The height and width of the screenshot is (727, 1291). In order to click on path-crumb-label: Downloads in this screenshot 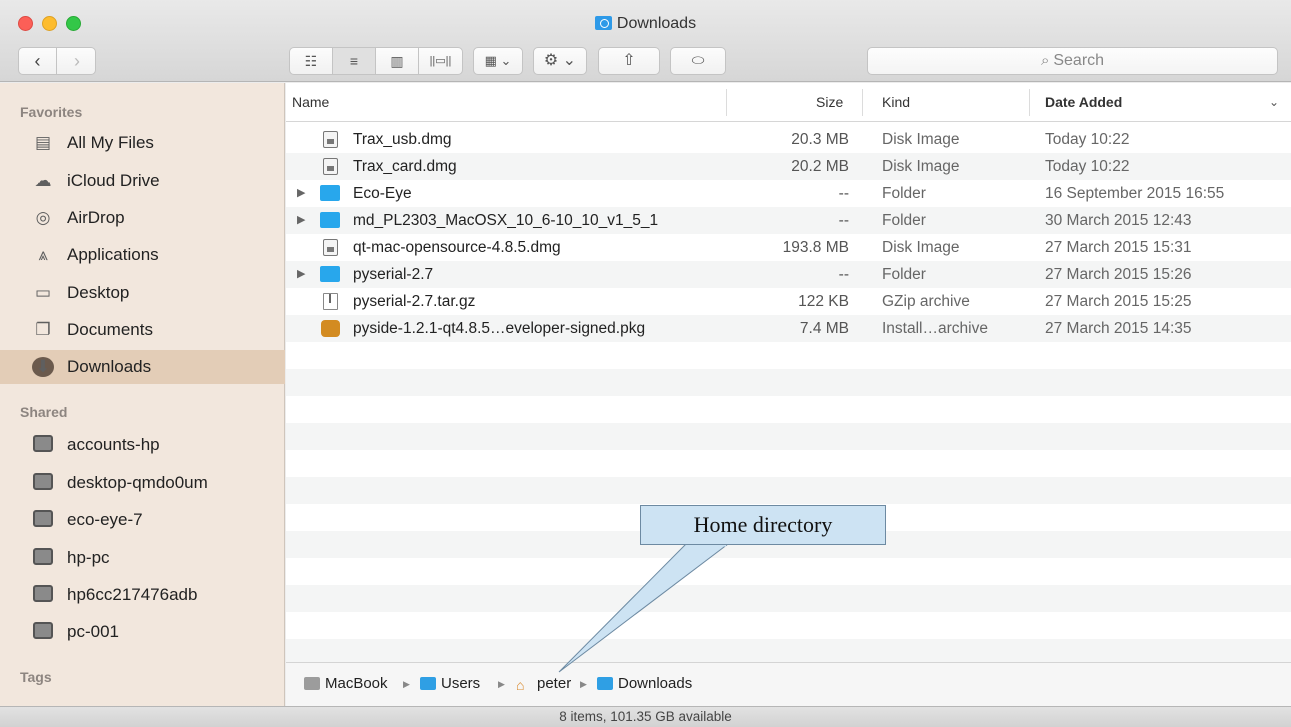, I will do `click(655, 683)`.